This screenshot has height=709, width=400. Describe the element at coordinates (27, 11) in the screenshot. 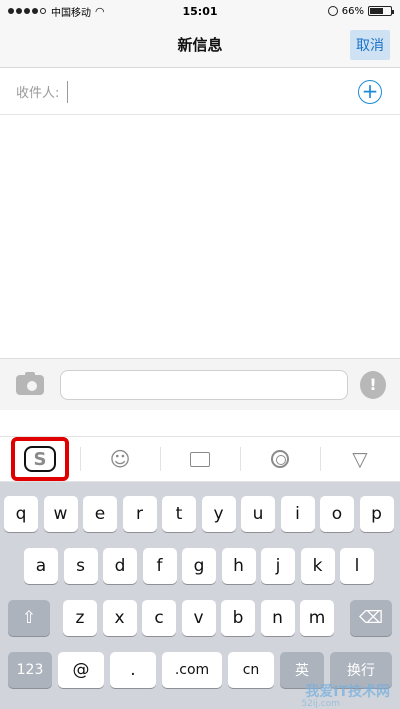

I see `signal-strength-icon` at that location.